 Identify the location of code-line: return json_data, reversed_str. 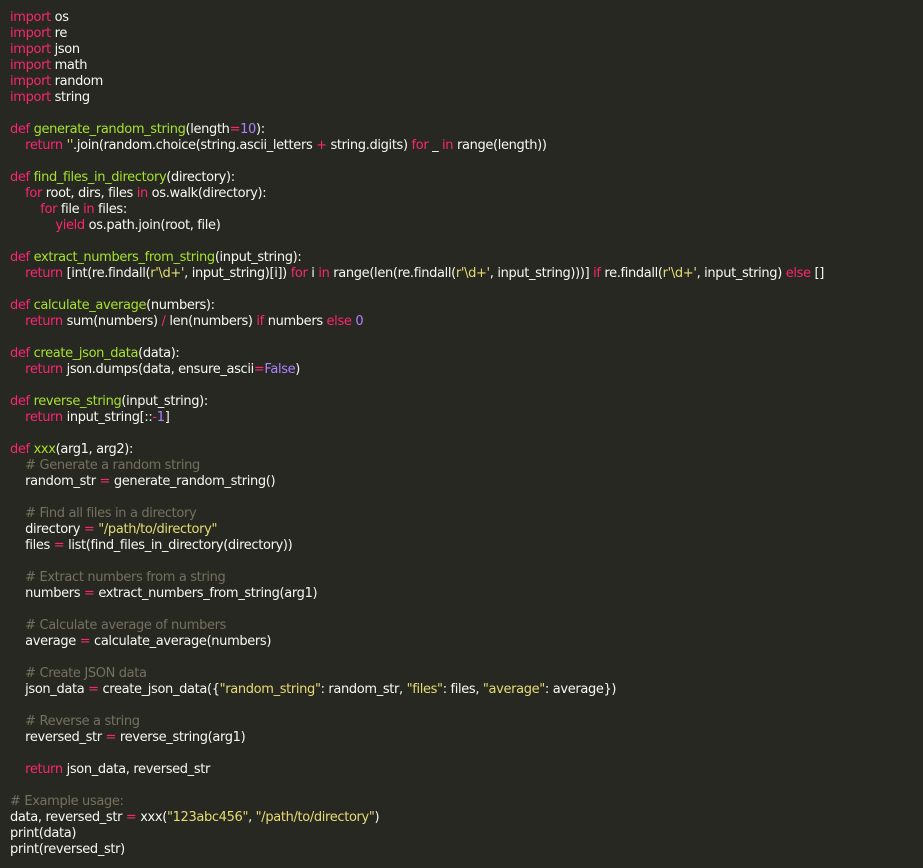
(465, 770).